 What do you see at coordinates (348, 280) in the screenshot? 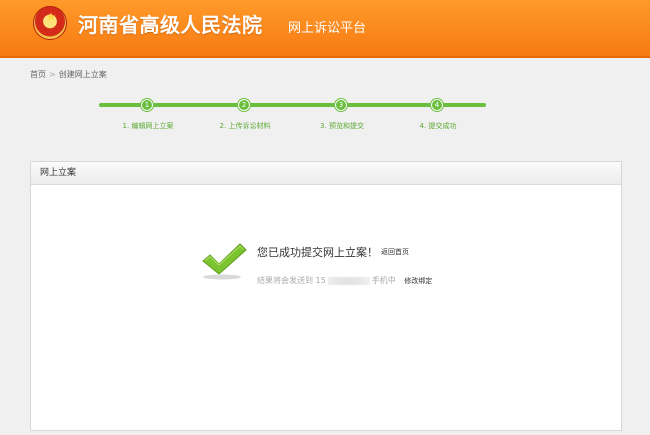
I see `phone-number-masked` at bounding box center [348, 280].